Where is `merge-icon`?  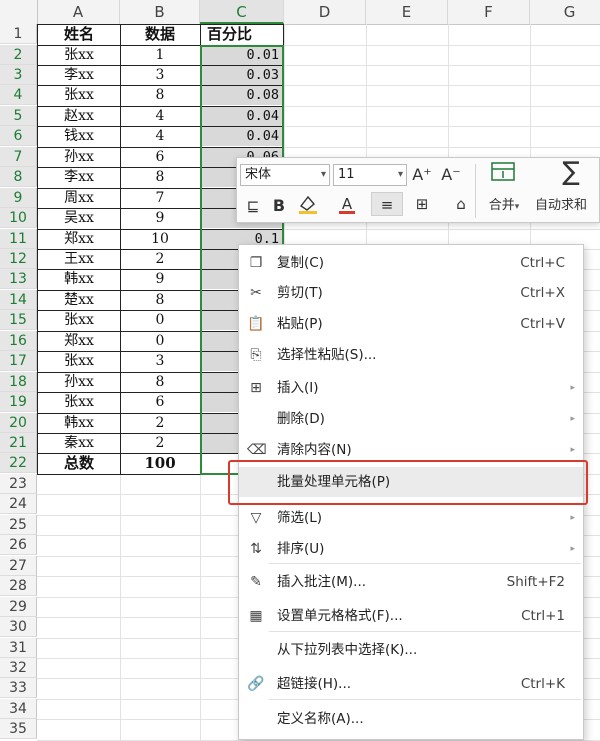 merge-icon is located at coordinates (503, 174).